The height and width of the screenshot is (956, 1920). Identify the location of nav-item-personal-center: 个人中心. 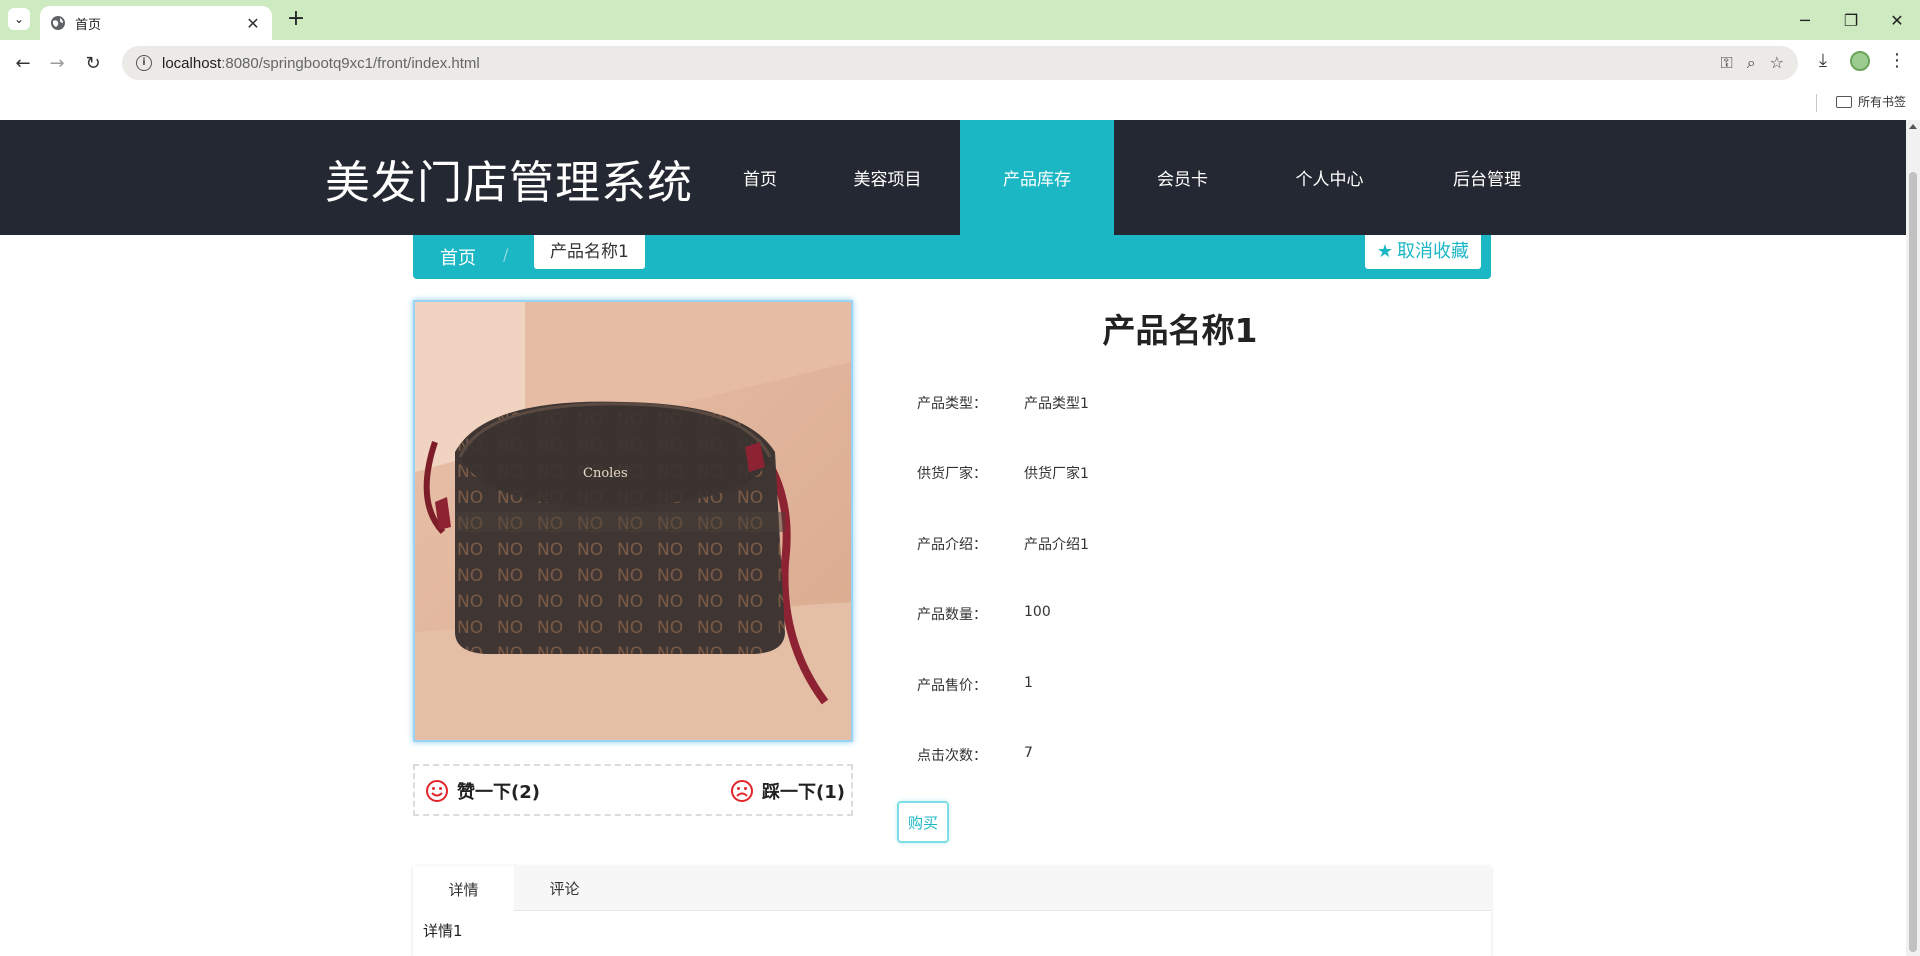
(1329, 177).